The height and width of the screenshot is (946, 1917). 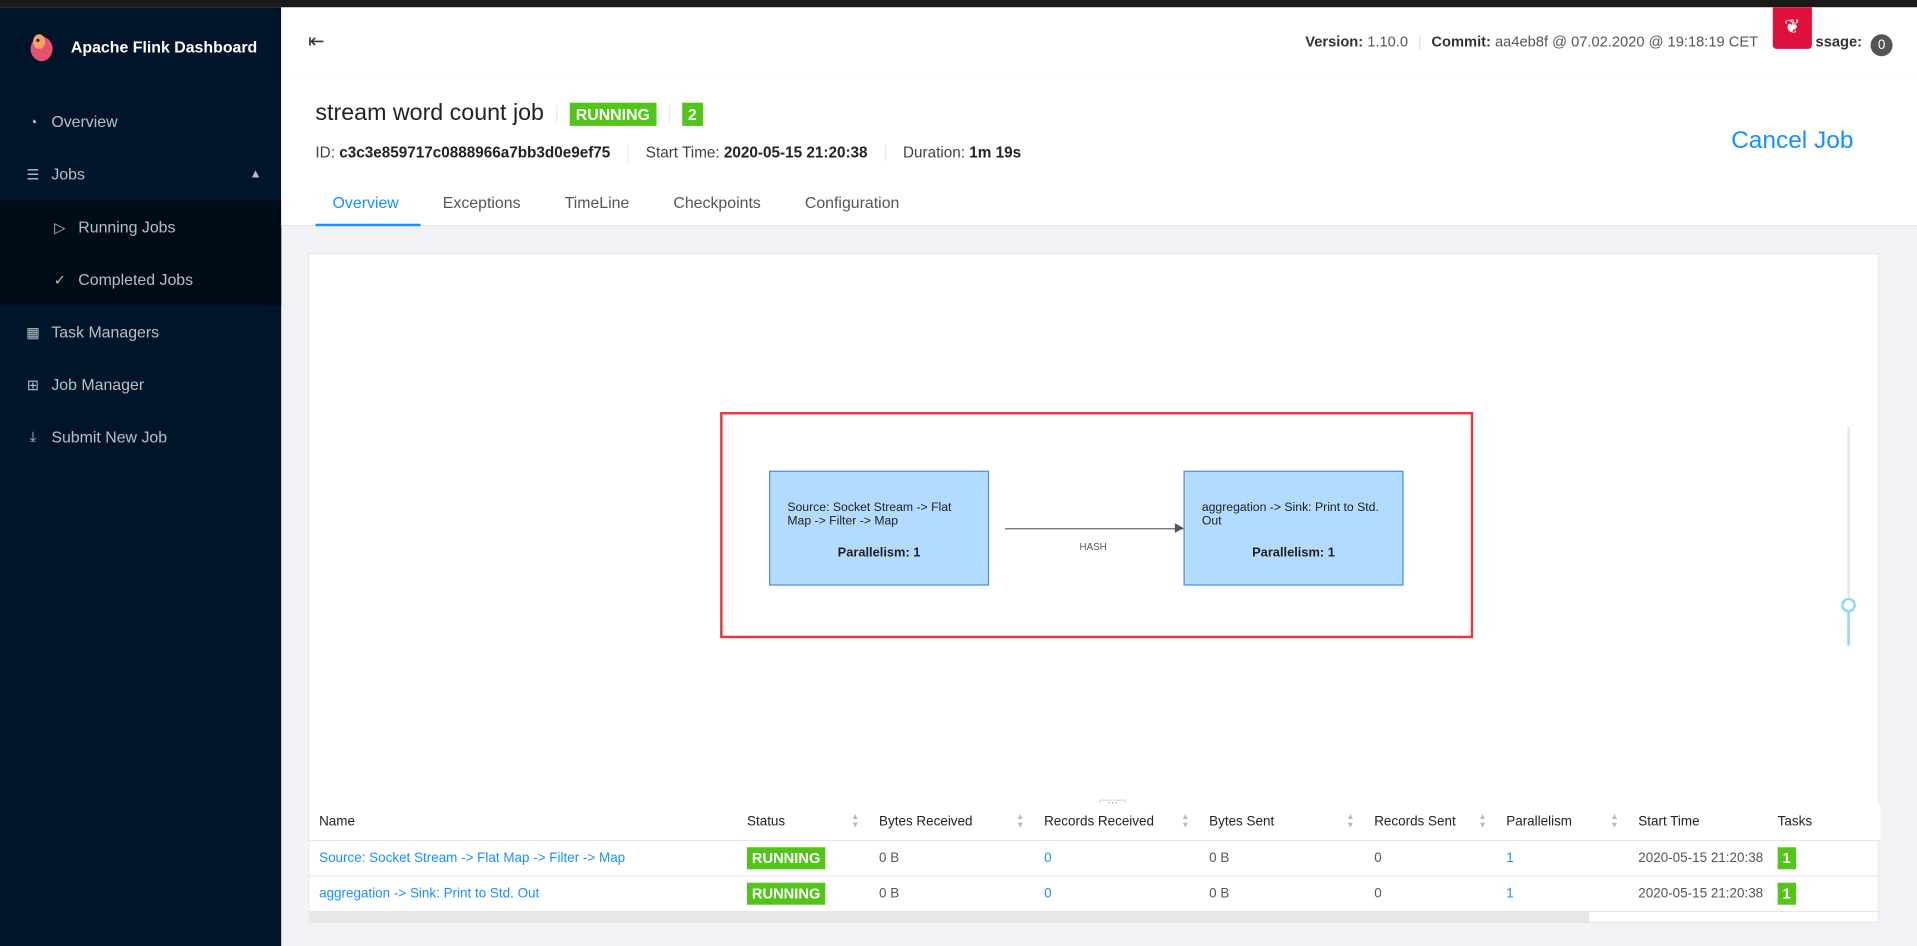 I want to click on sidebar-item-completed-jobs: ✓ Completed Jobs, so click(x=141, y=279).